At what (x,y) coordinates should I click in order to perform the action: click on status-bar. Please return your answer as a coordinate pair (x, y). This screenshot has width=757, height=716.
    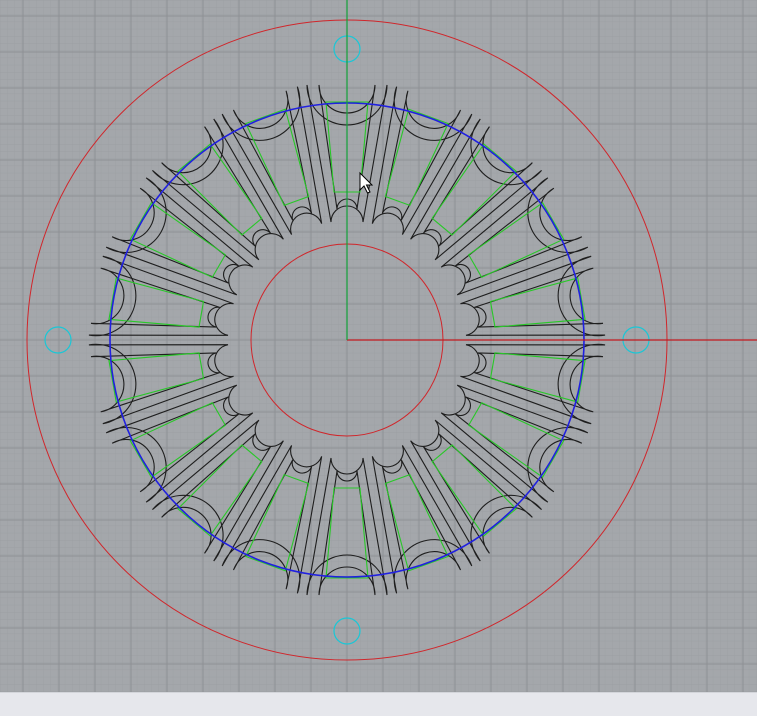
    Looking at the image, I should click on (378, 704).